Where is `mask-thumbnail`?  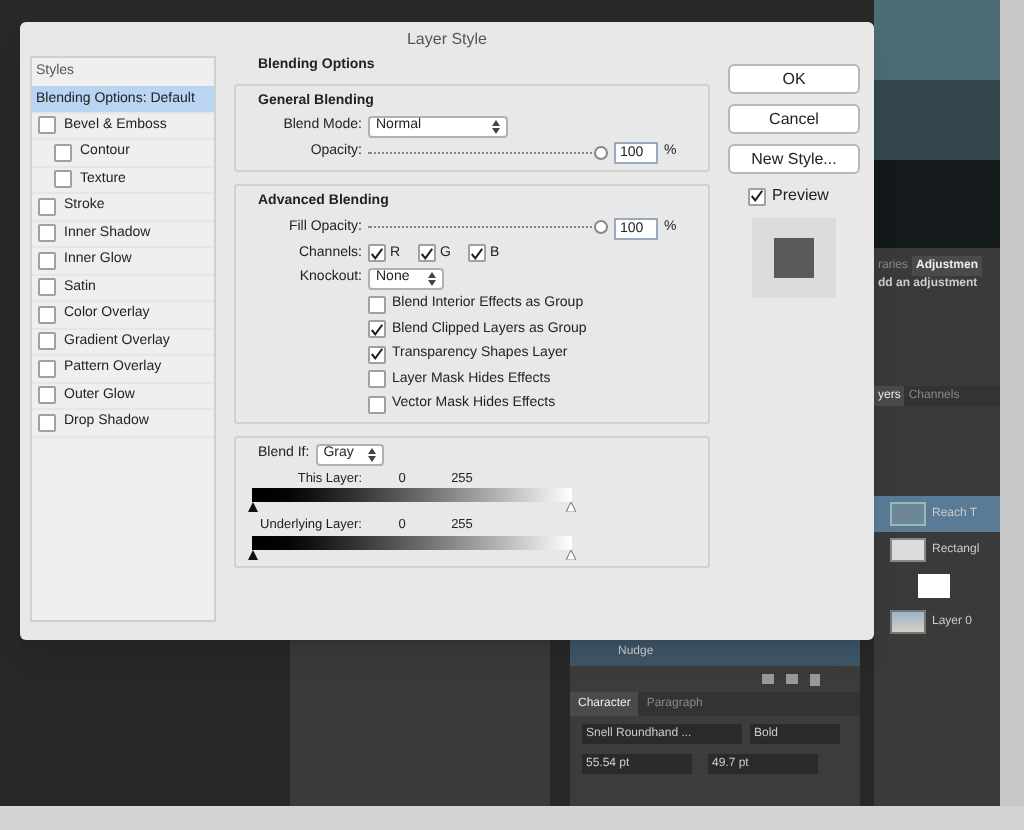
mask-thumbnail is located at coordinates (934, 586).